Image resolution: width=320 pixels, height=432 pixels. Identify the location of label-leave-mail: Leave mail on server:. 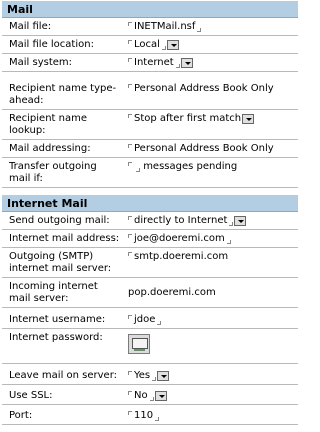
(63, 375).